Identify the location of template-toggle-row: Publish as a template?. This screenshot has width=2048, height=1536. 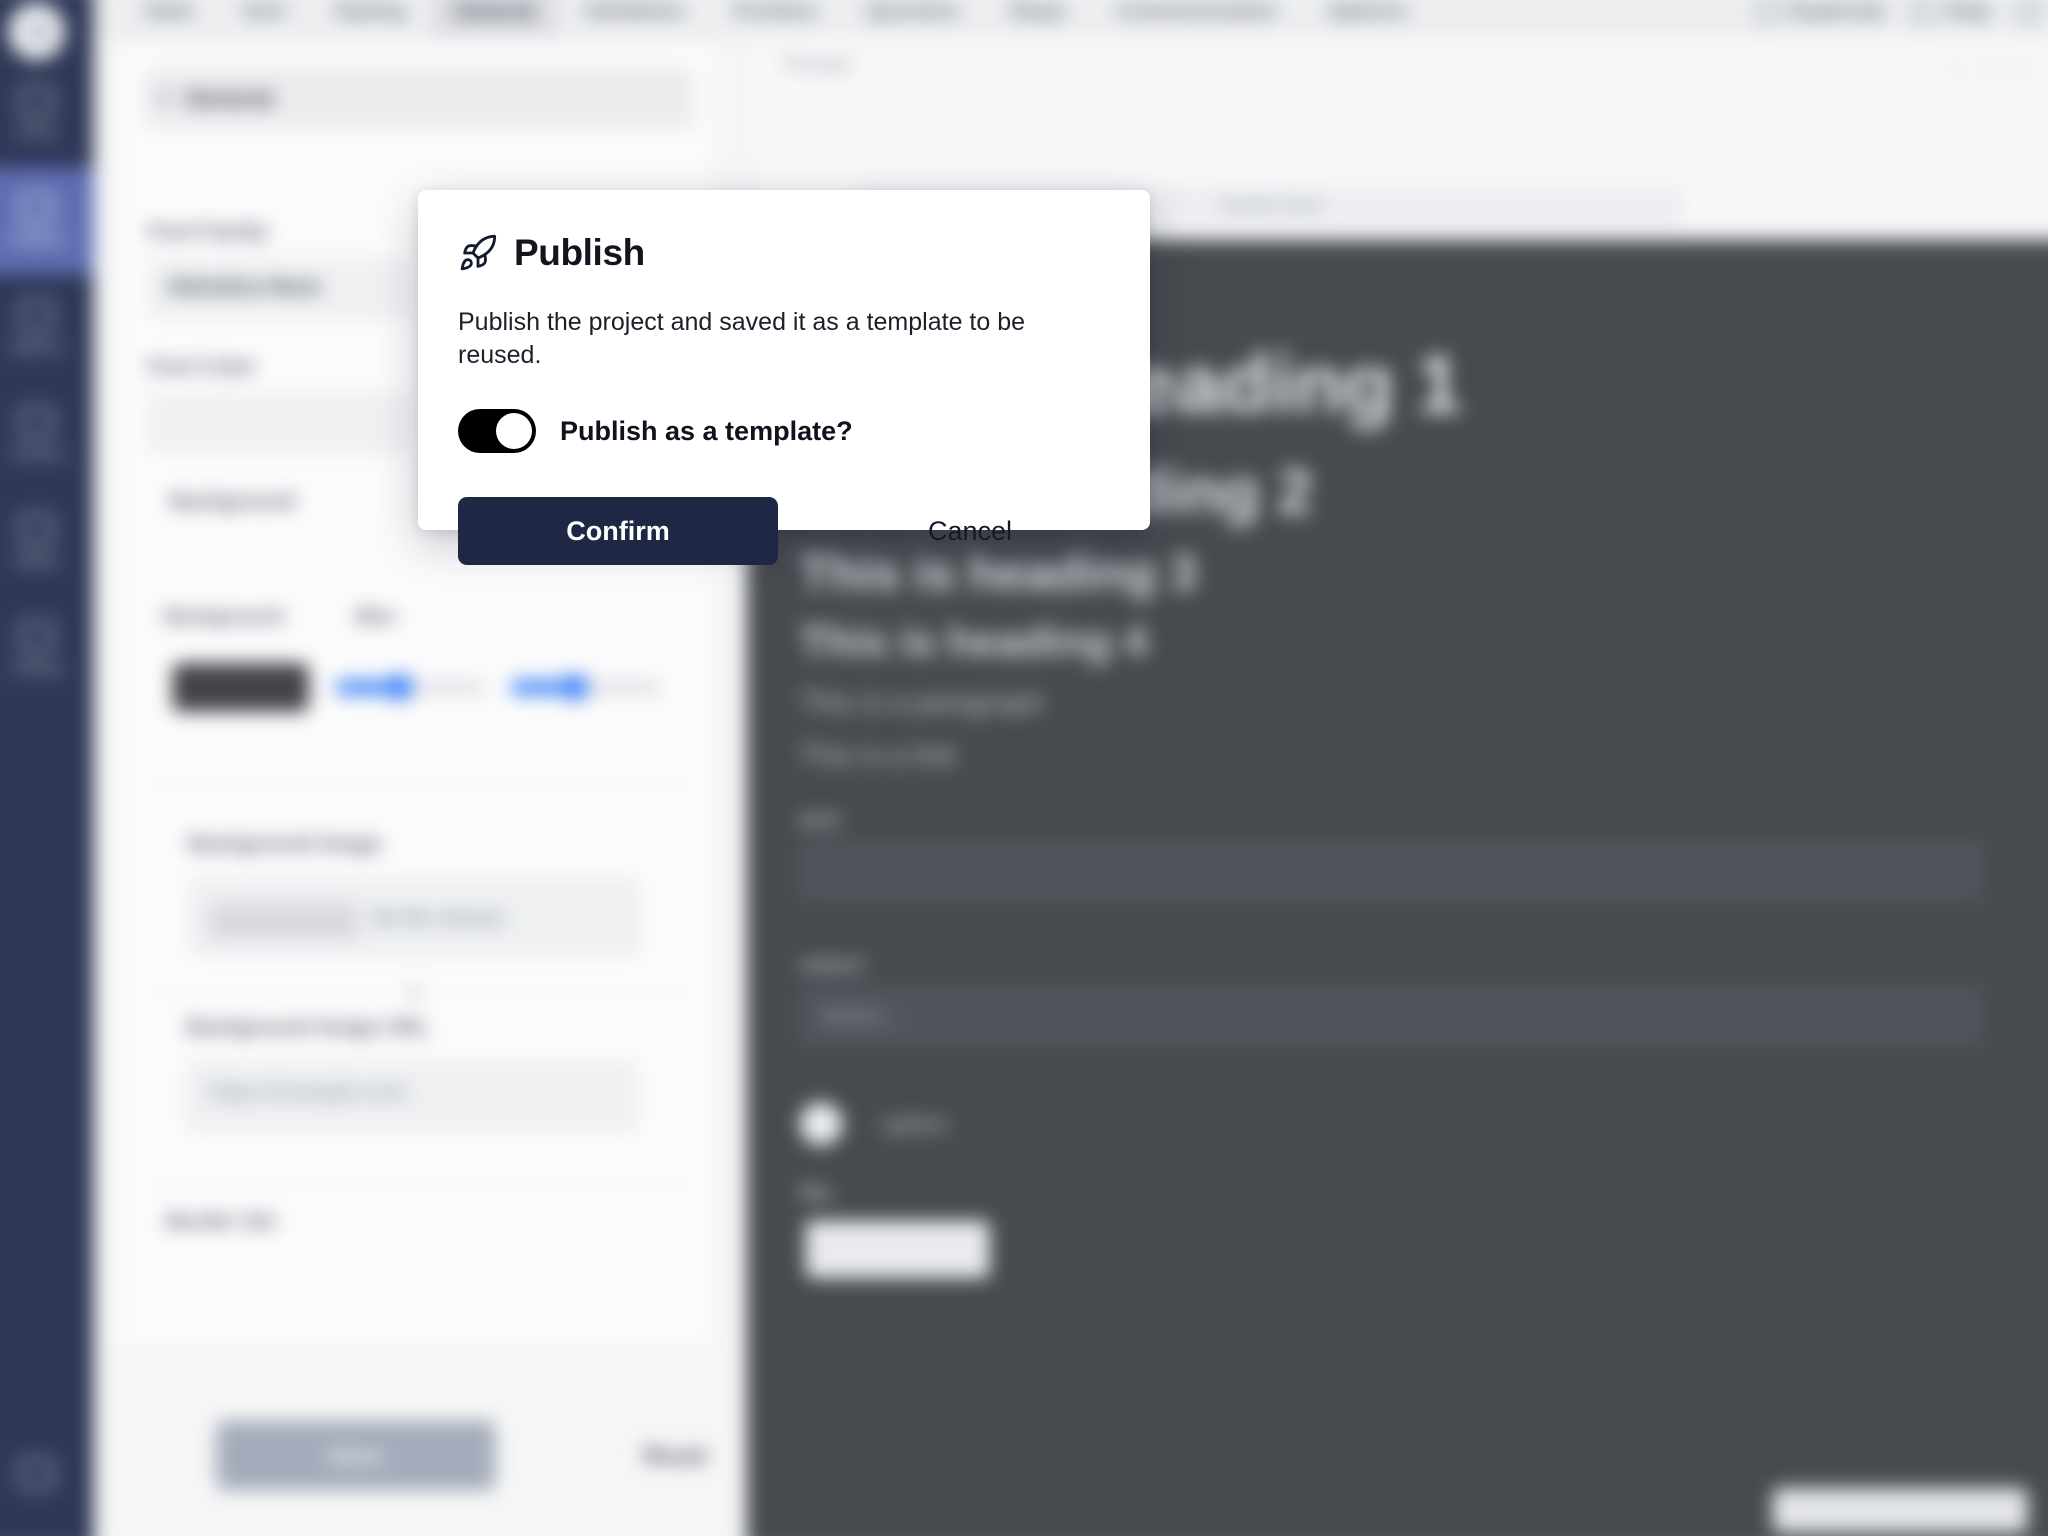
(784, 431).